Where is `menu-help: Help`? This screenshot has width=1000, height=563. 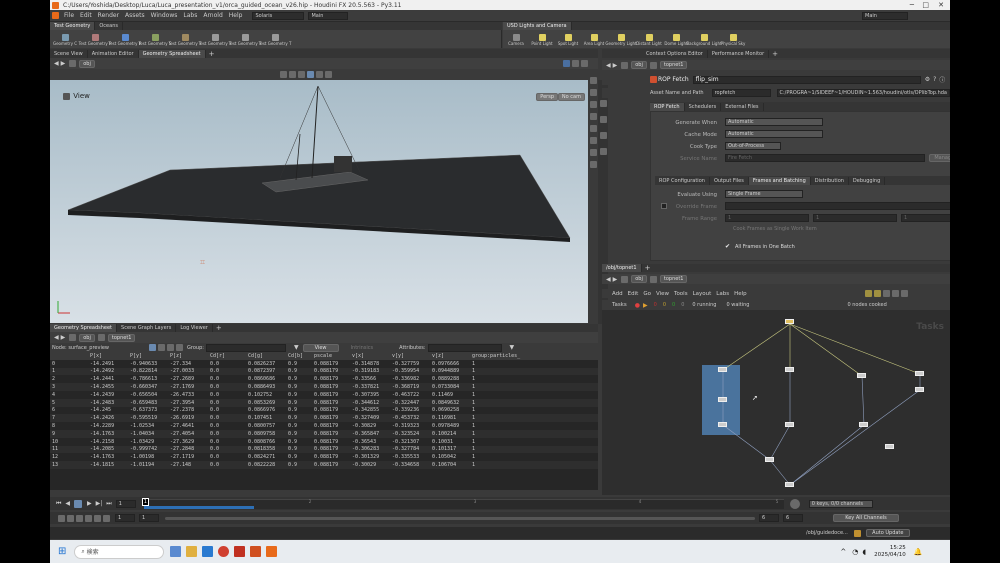 menu-help: Help is located at coordinates (740, 294).